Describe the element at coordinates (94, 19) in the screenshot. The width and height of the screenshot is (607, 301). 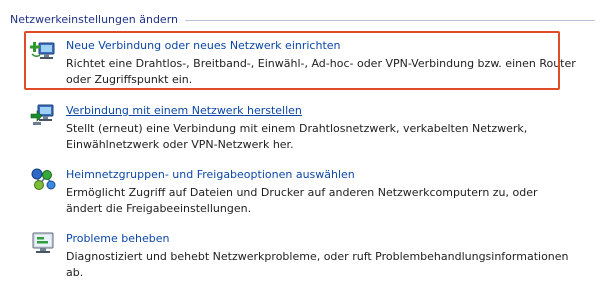
I see `section-title: Netzwerkeinstellungen ändern` at that location.